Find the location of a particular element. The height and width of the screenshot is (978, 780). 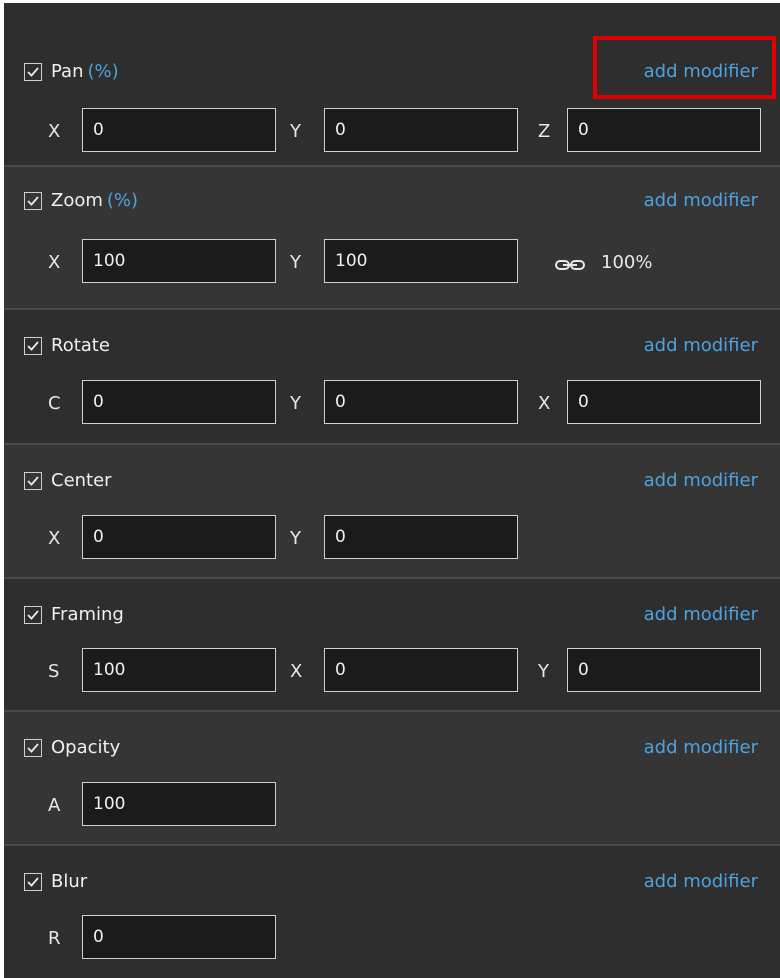

pan-z-input: 0 is located at coordinates (664, 130).